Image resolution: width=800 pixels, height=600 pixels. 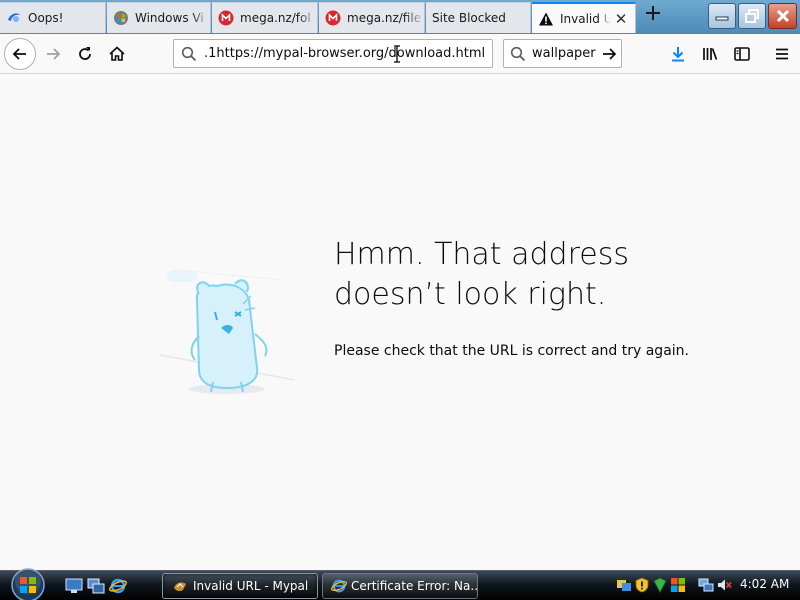 I want to click on error-title: Hmm. That address doesn’t look right., so click(x=481, y=274).